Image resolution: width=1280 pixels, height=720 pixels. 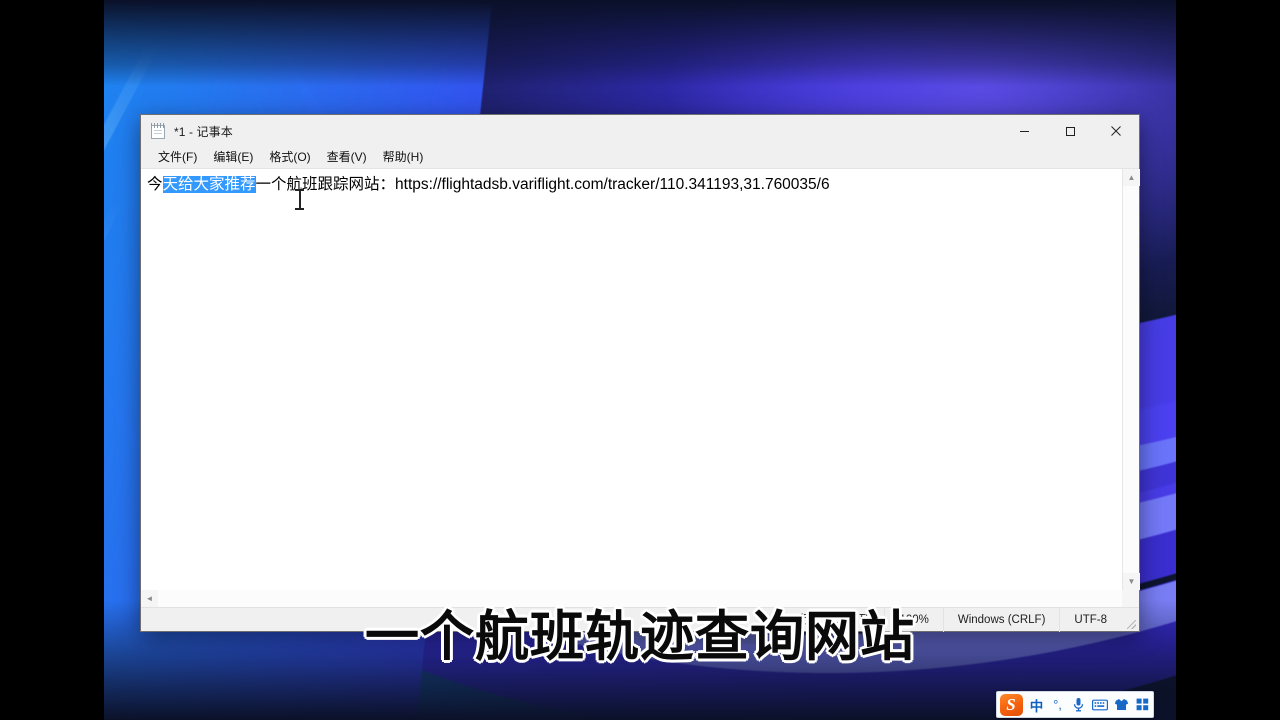 I want to click on scroll-down-arrow: ▼, so click(x=1131, y=581).